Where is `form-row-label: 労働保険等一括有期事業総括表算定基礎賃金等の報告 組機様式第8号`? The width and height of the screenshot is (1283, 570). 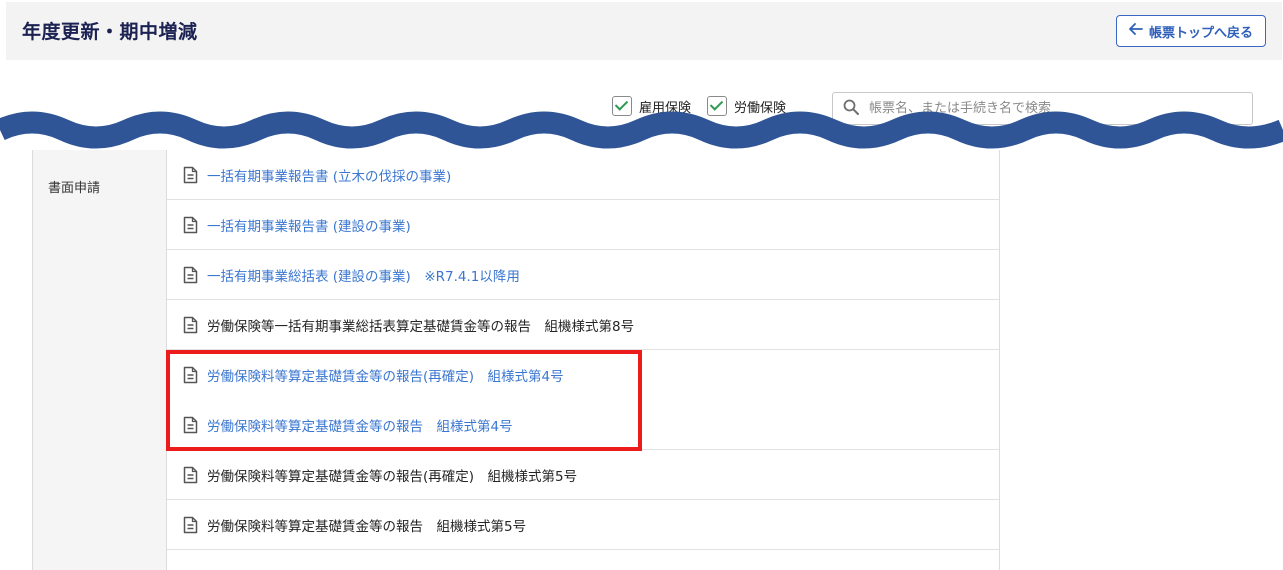
form-row-label: 労働保険等一括有期事業総括表算定基礎賃金等の報告 組機様式第8号 is located at coordinates (421, 326).